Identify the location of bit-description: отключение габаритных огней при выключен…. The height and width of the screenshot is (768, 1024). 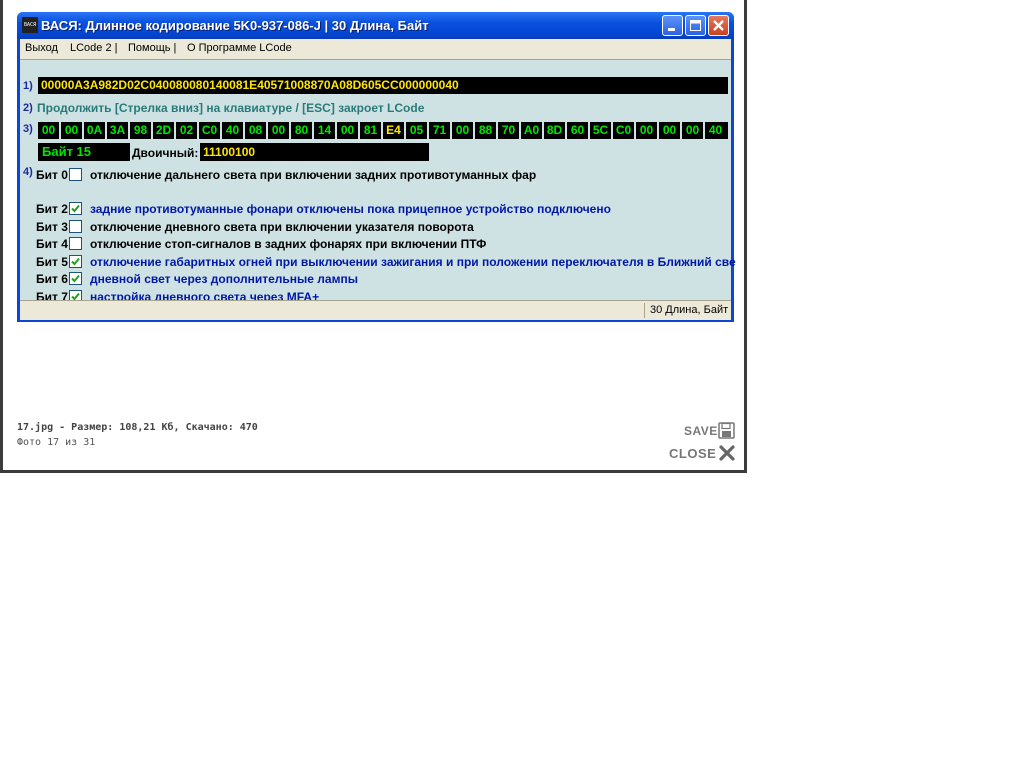
(413, 262).